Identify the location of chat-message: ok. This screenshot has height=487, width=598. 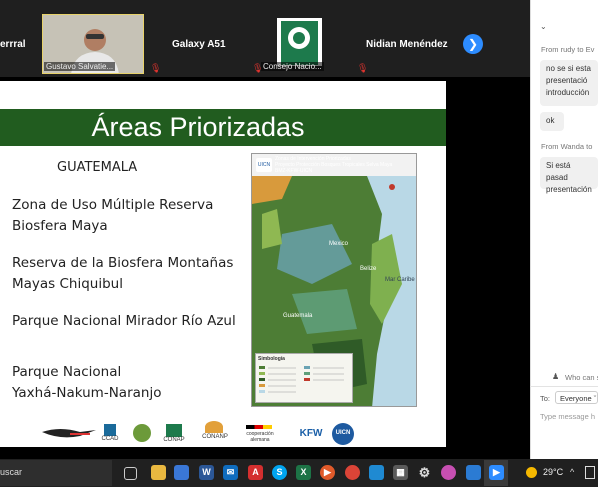
(552, 121).